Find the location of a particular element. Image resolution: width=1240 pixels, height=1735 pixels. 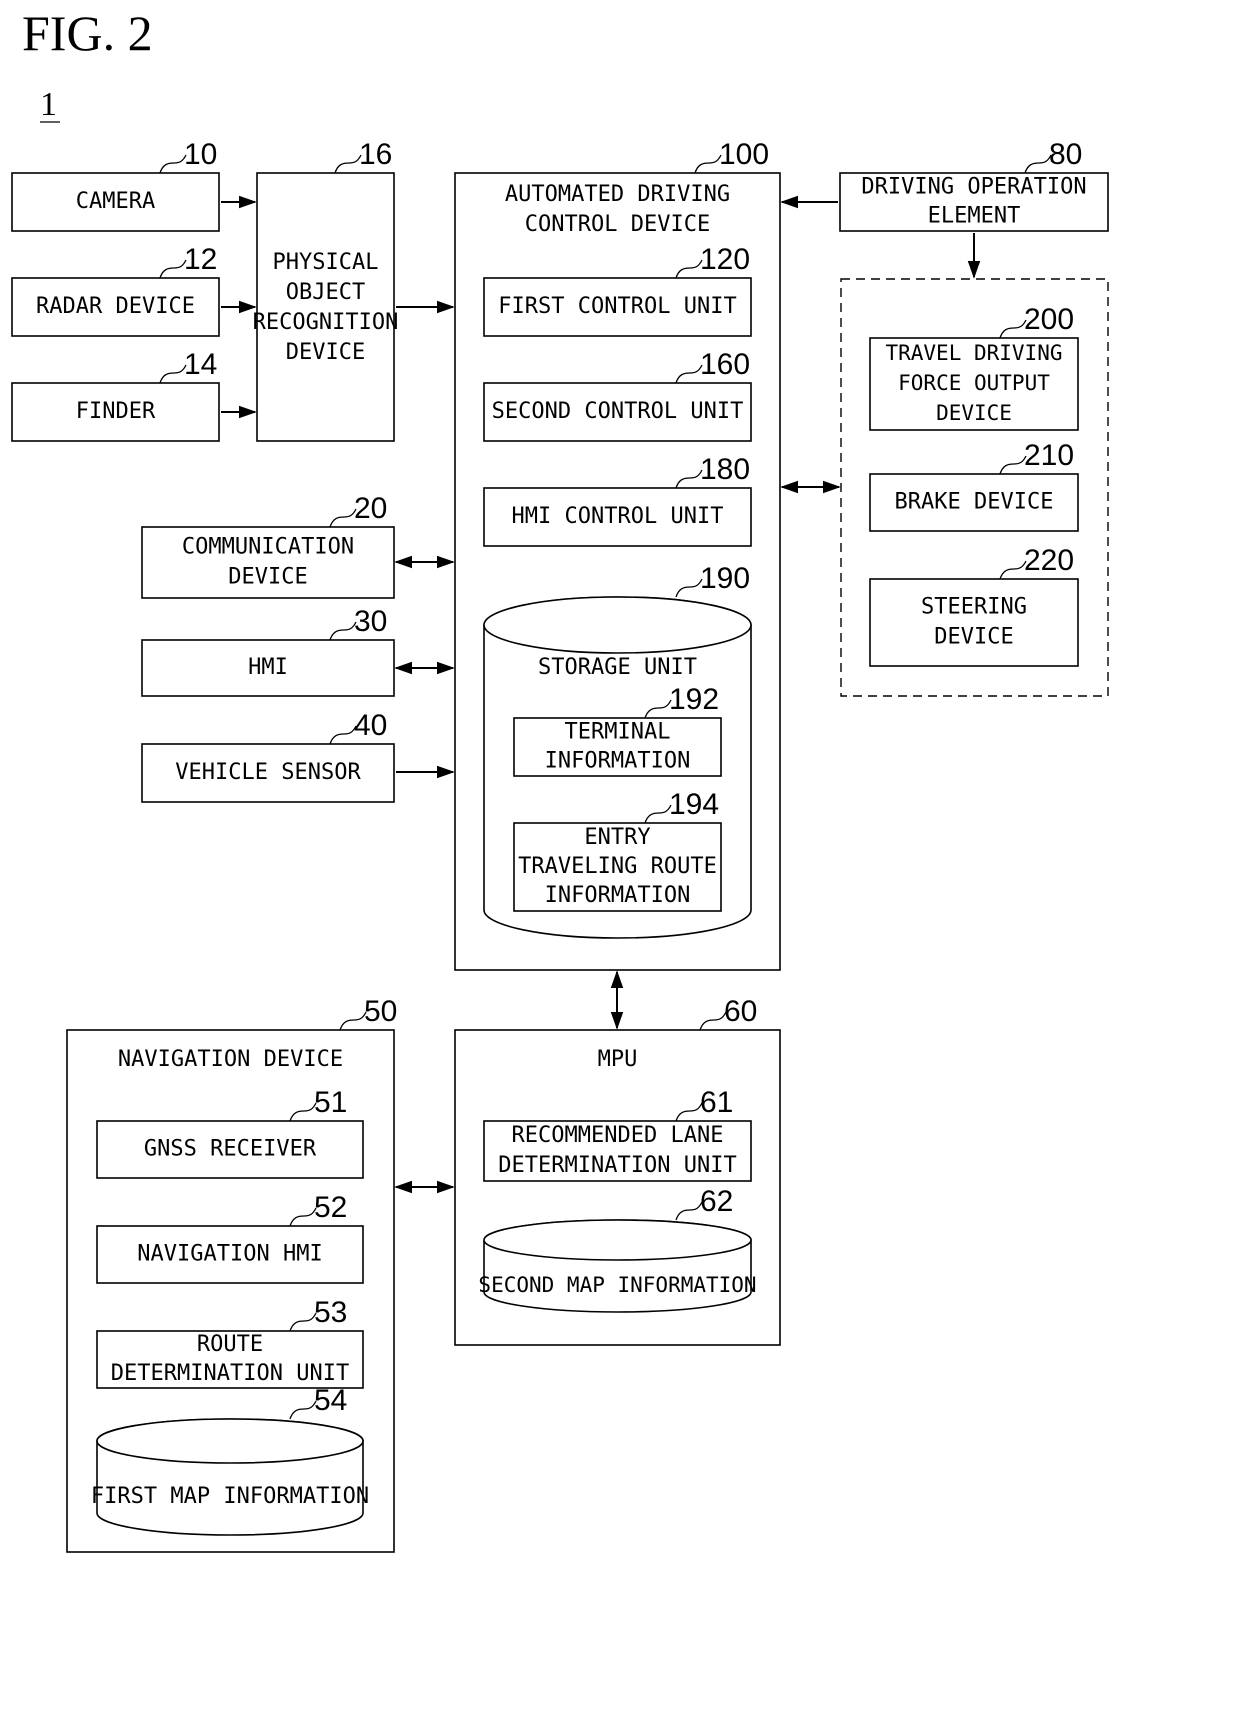

driving-operation-block: DRIVING OPERATION ELEMENT 80 is located at coordinates (974, 185).